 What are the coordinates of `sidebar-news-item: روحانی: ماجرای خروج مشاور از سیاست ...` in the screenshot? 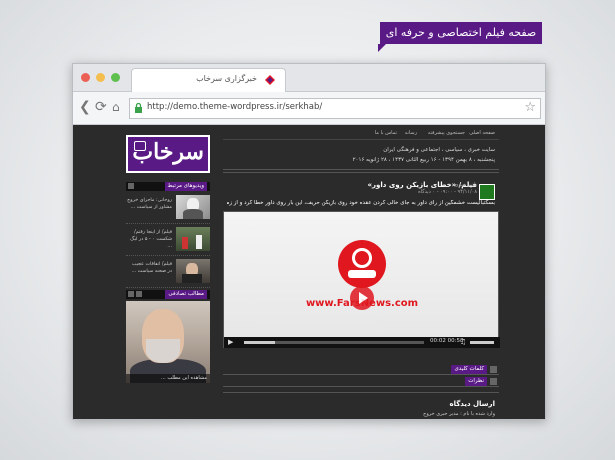 It's located at (168, 208).